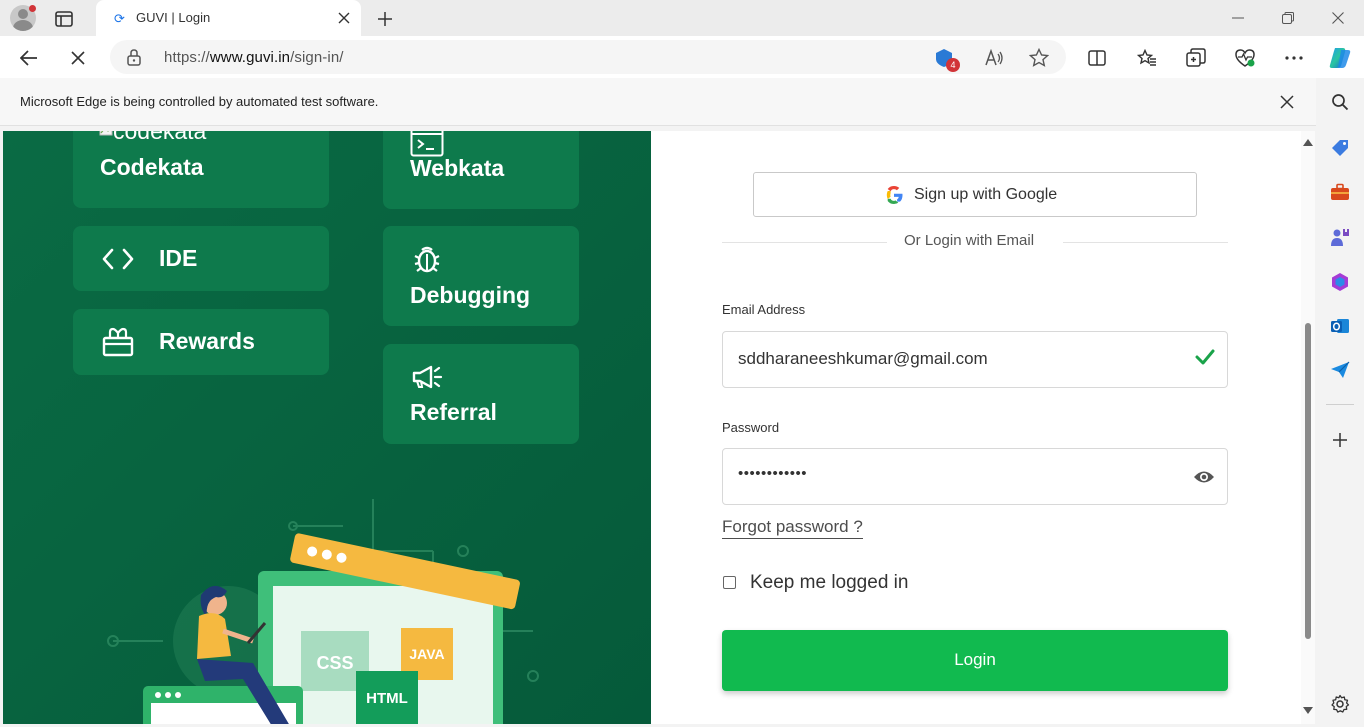 The width and height of the screenshot is (1364, 727). What do you see at coordinates (986, 194) in the screenshot?
I see `google-signup-label: Sign up with Google` at bounding box center [986, 194].